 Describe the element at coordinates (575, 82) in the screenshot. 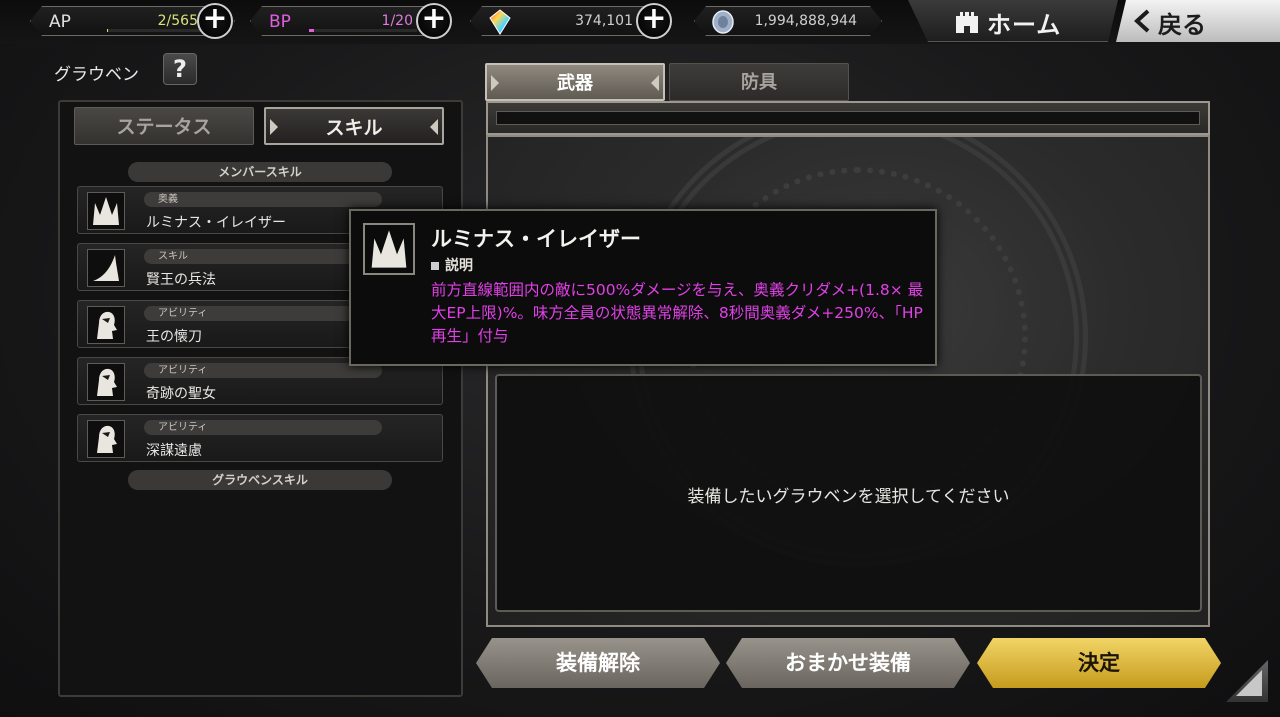

I see `tab-weapon: 武器` at that location.